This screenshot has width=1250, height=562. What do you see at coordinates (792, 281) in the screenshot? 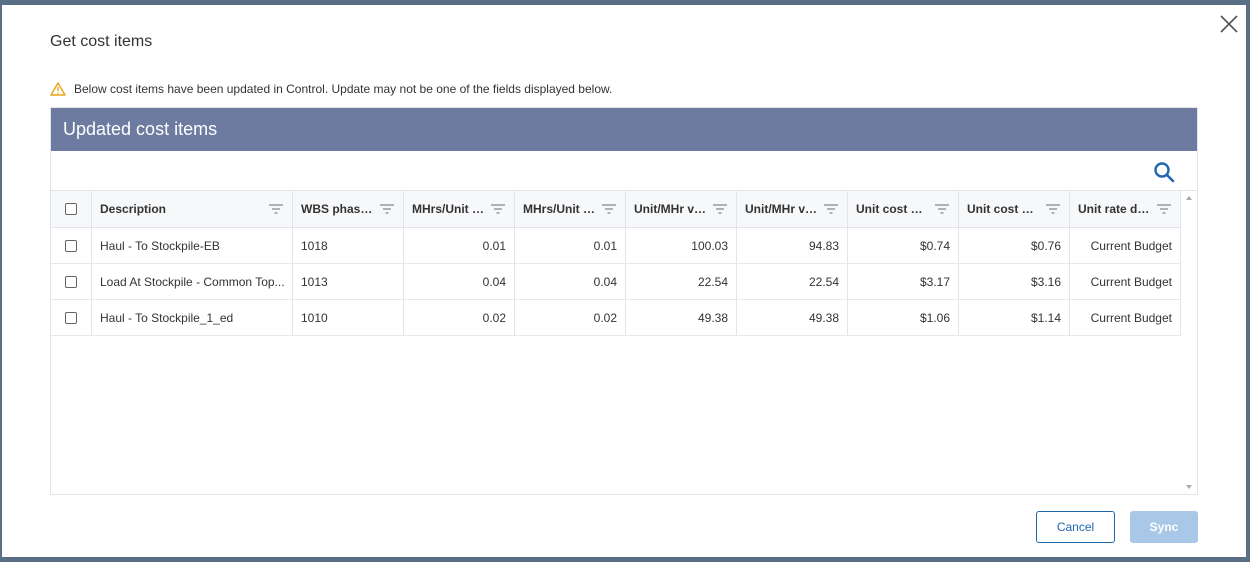
I see `cell-unit-mhr-2: 22.54` at bounding box center [792, 281].